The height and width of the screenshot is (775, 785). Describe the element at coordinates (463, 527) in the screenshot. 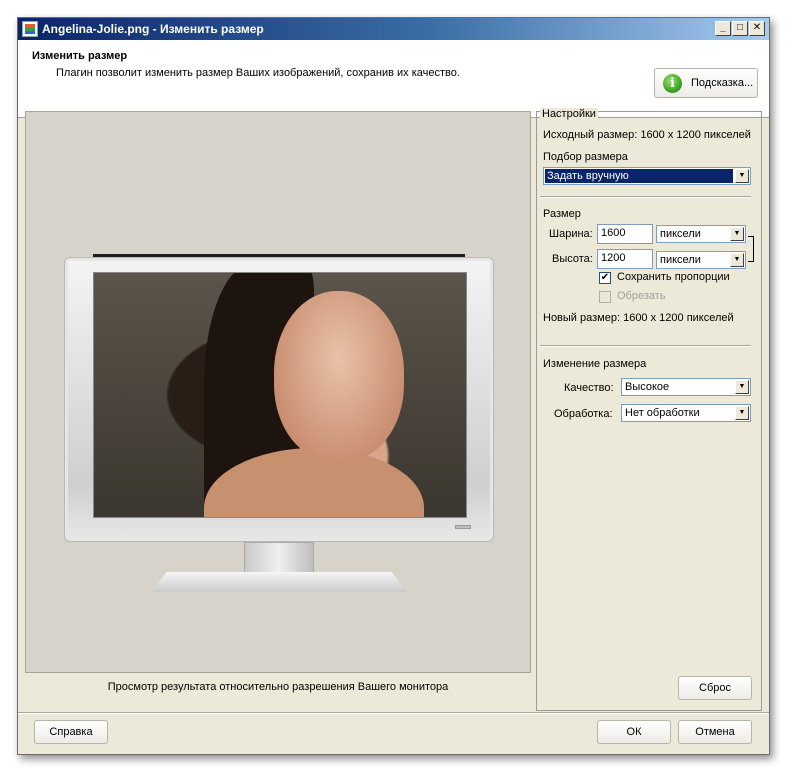

I see `monitor-power-indicator` at that location.